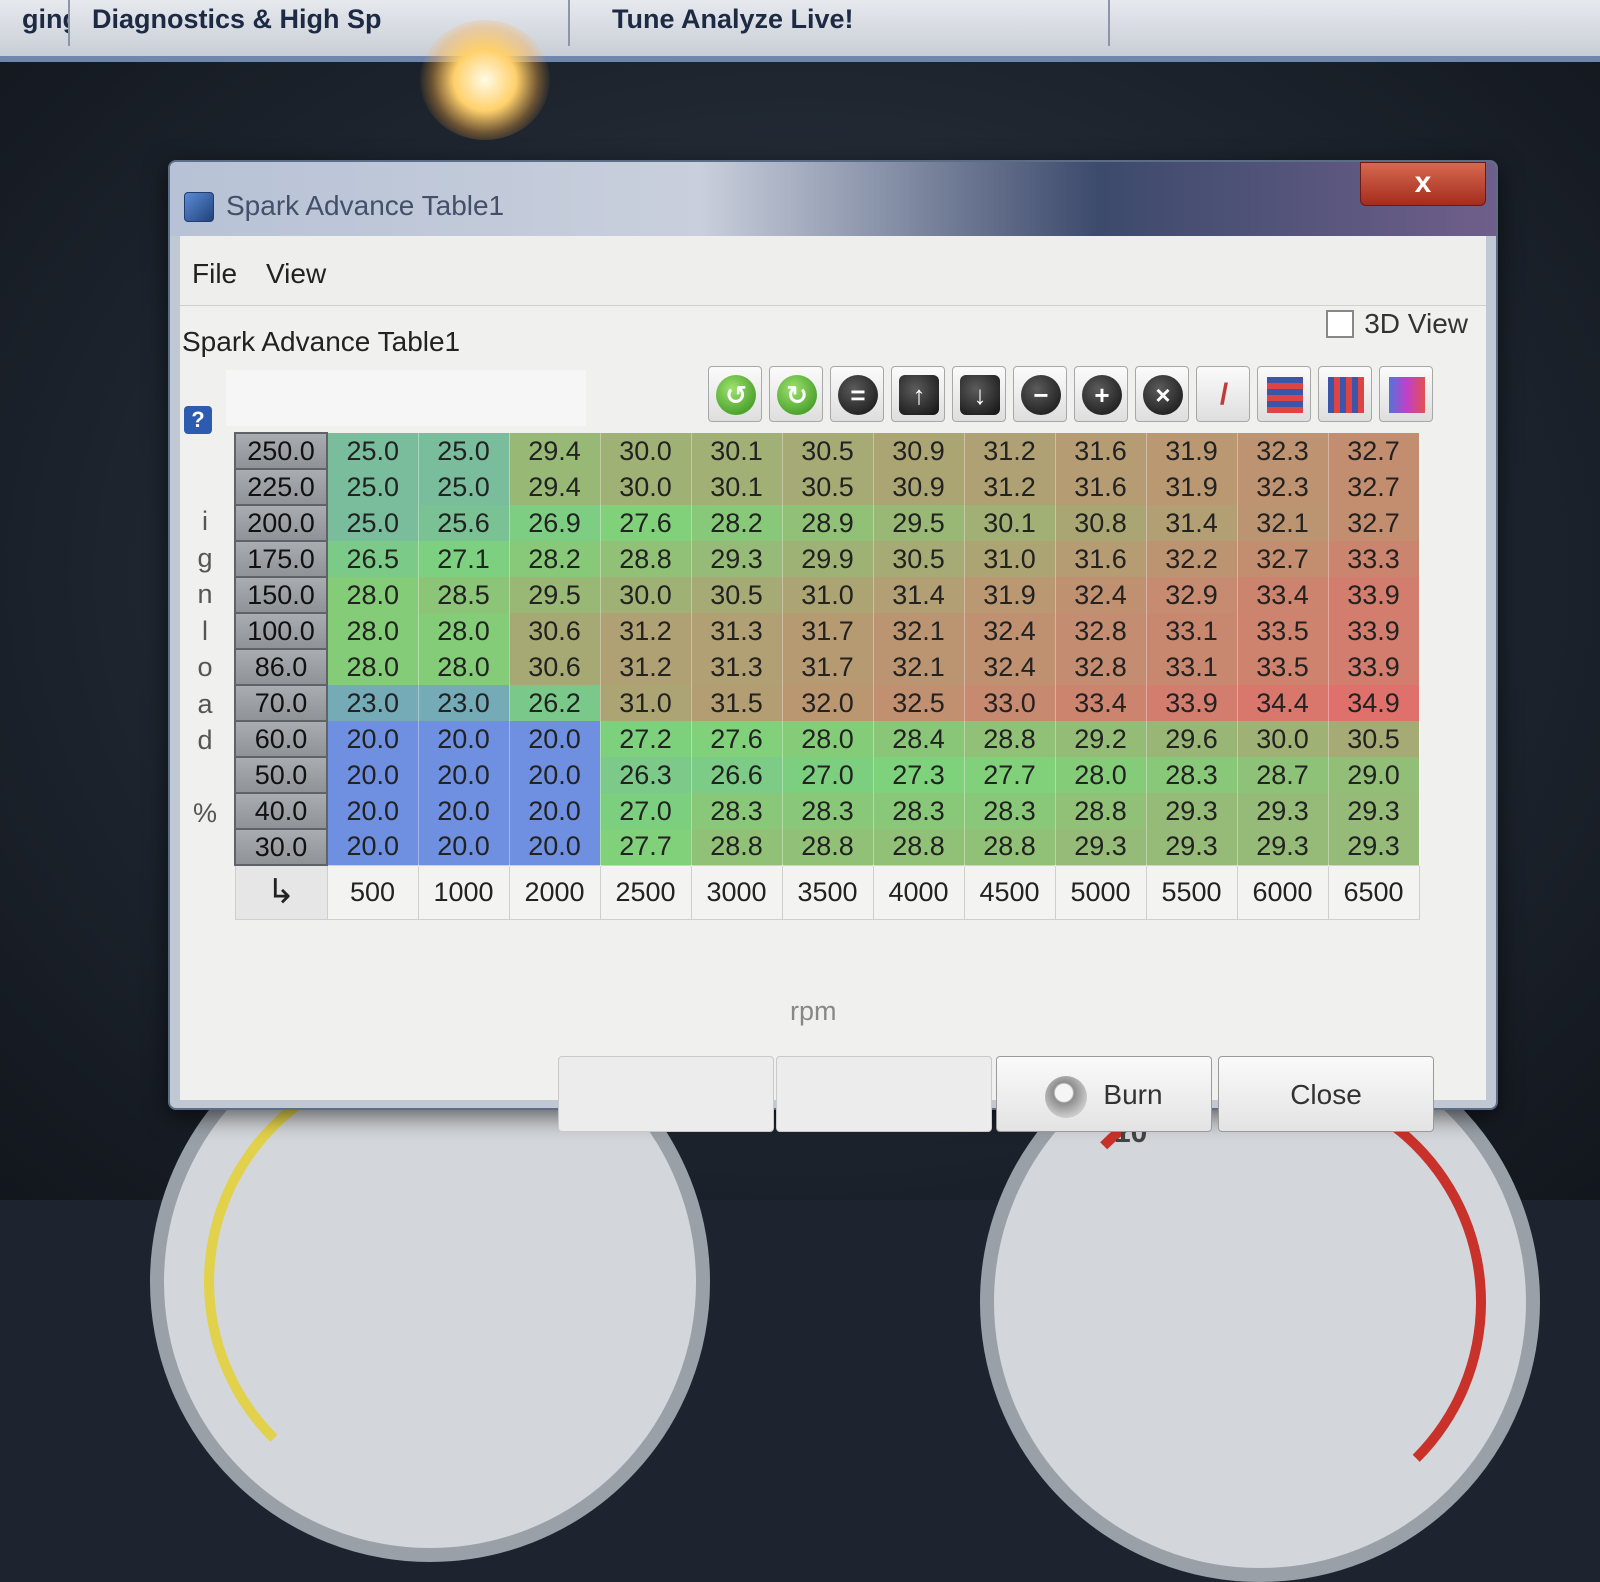 The image size is (1600, 1582). I want to click on add-button: +, so click(1101, 394).